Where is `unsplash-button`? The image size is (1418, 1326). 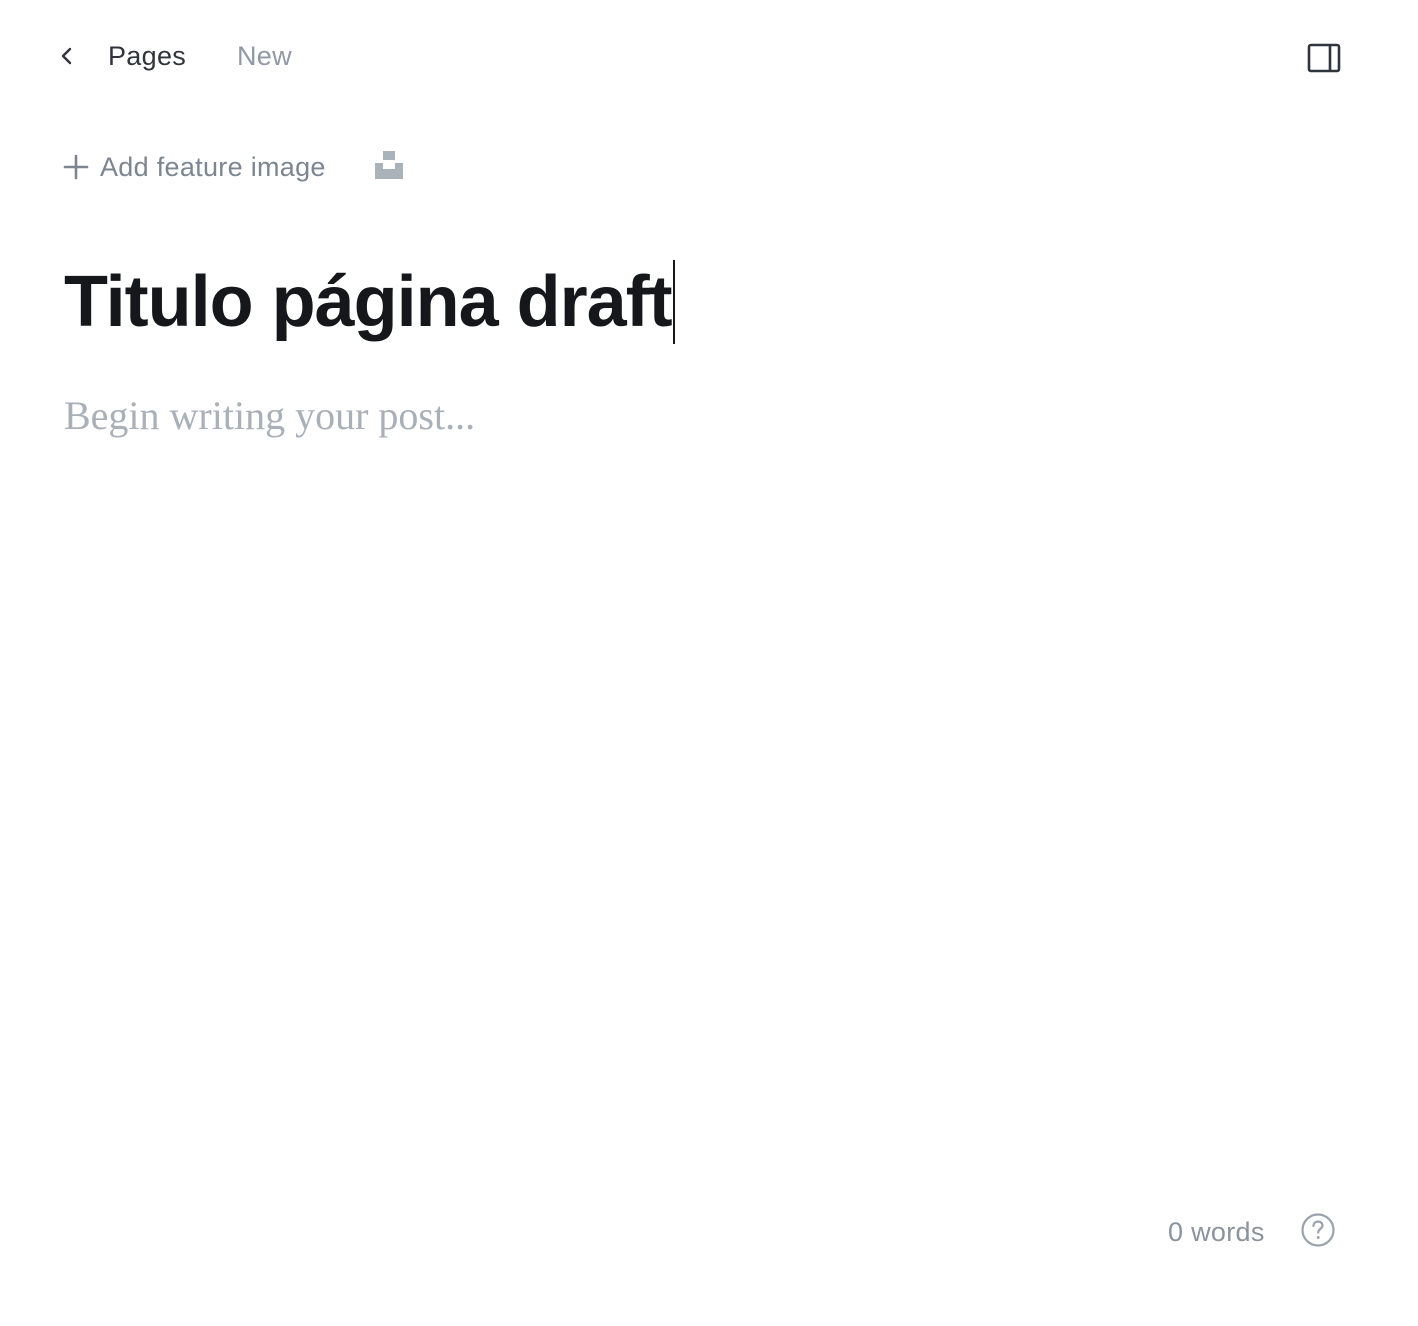
unsplash-button is located at coordinates (389, 167).